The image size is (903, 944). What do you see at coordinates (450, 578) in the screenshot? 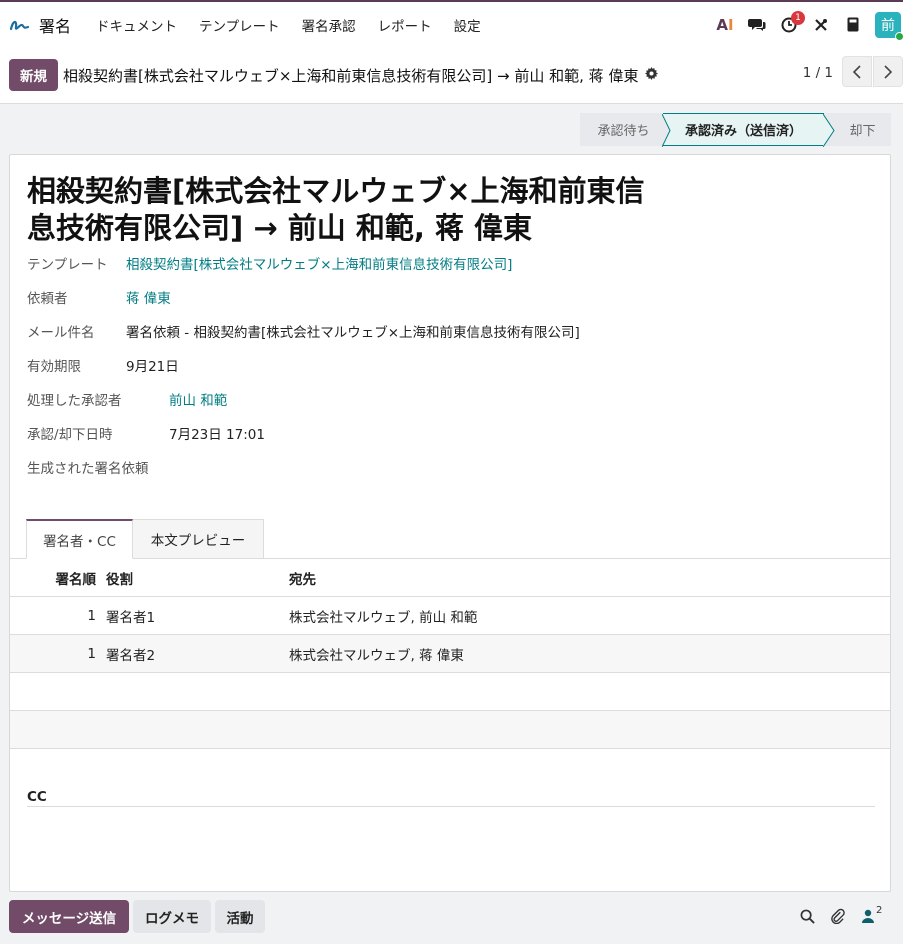
I see `table-header-row: 署名順 役割 宛先` at bounding box center [450, 578].